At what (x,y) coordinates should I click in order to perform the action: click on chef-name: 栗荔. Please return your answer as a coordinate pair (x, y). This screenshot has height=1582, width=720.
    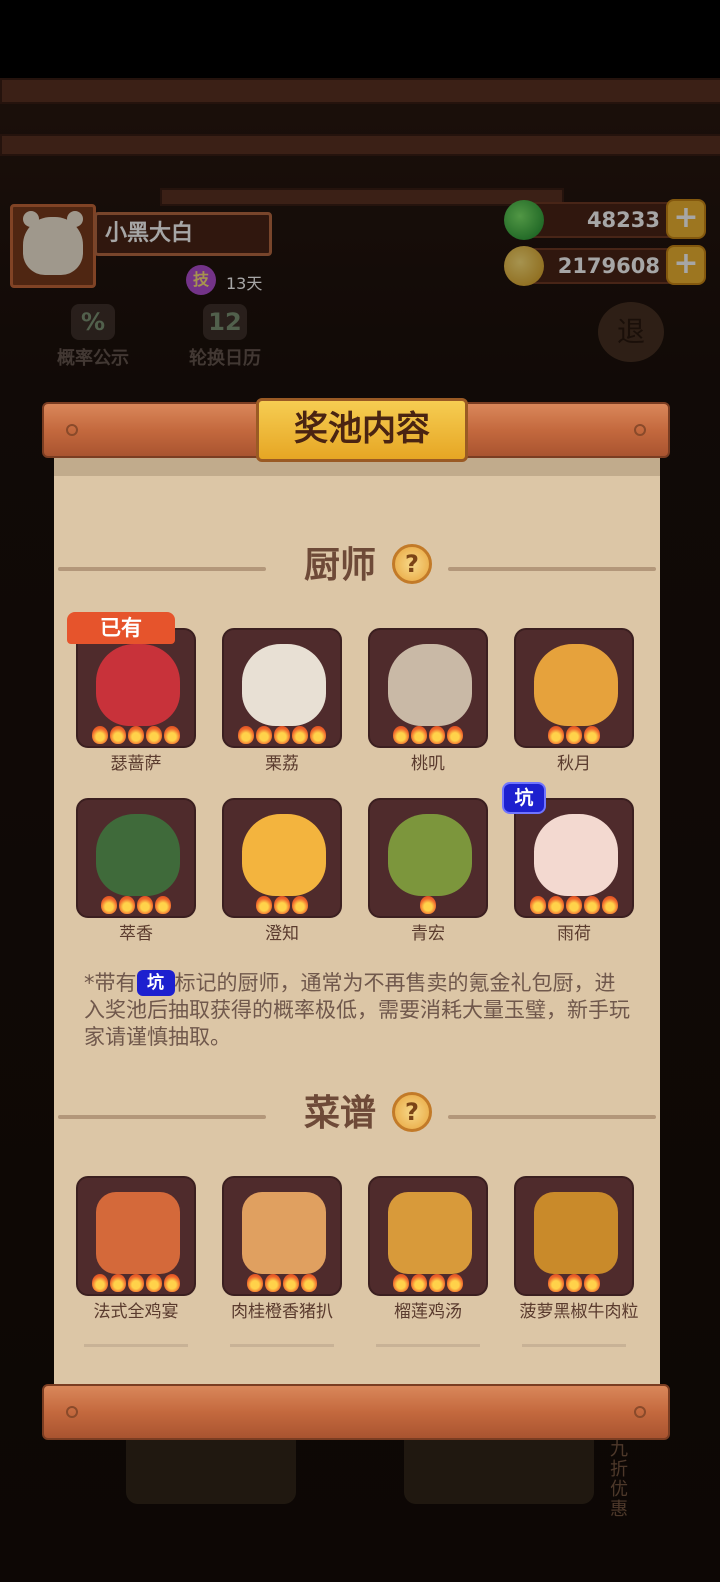
    Looking at the image, I should click on (282, 764).